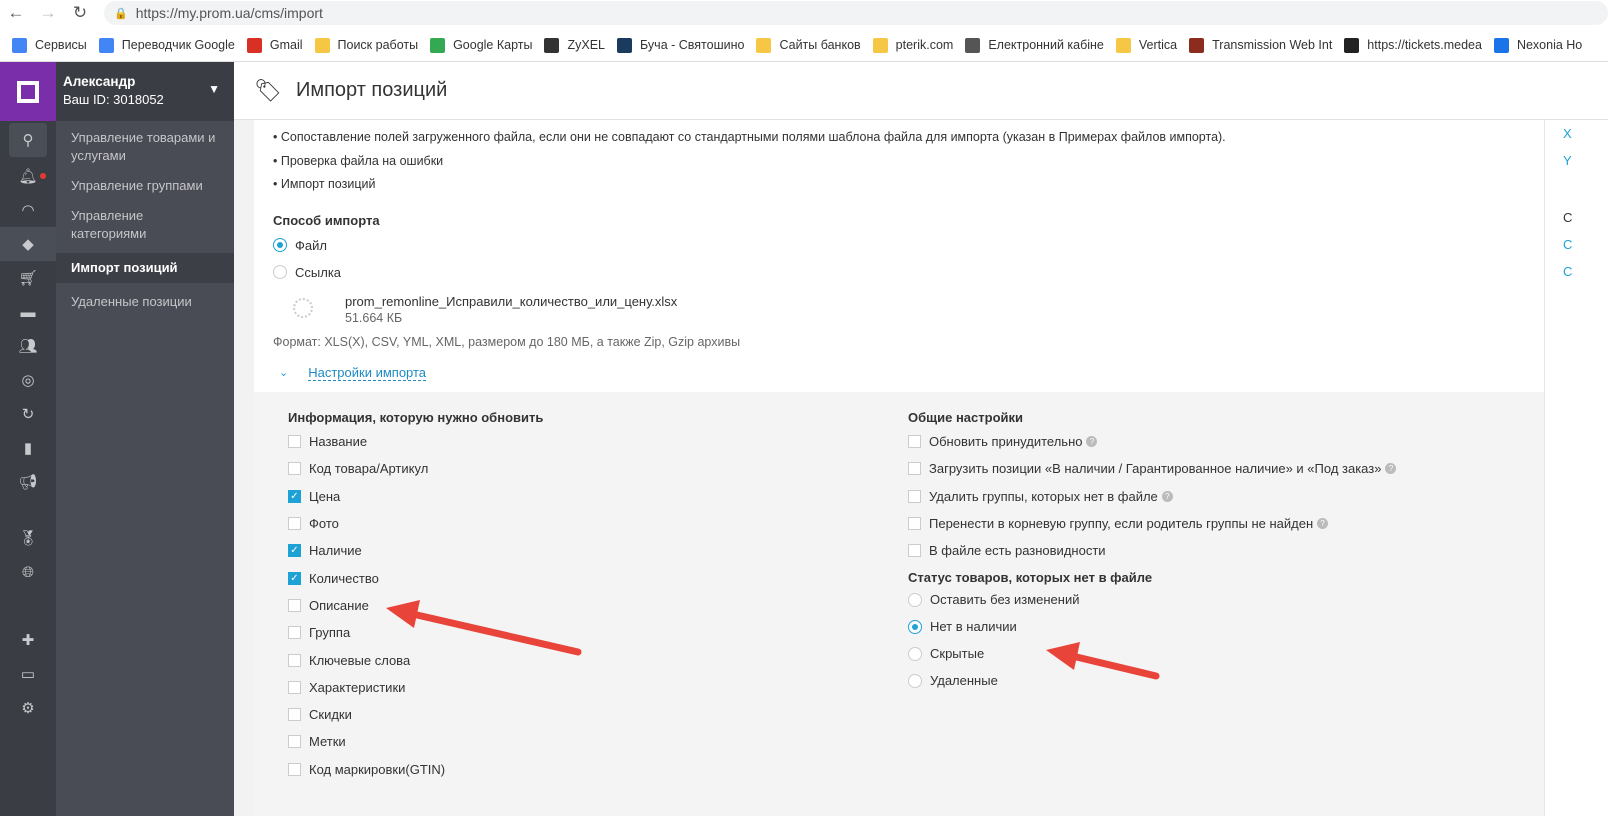 The width and height of the screenshot is (1608, 816). Describe the element at coordinates (145, 91) in the screenshot. I see `user-menu: Александр Ваш ID: 3018052 ▼` at that location.